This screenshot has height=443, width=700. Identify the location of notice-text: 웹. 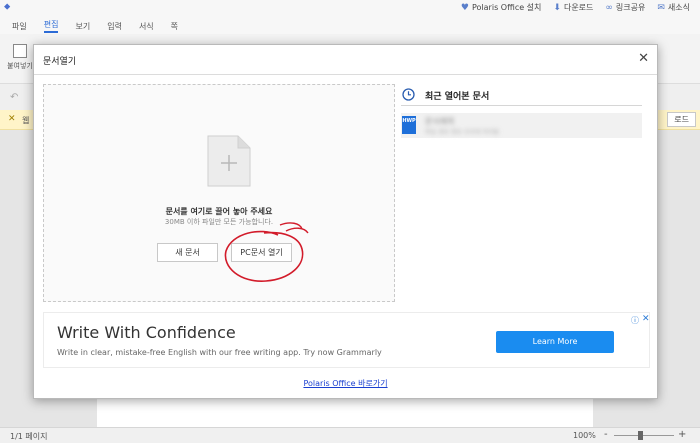
(26, 120).